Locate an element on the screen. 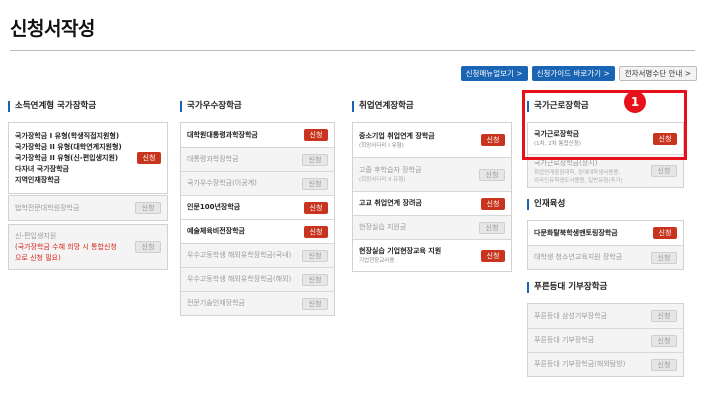 The image size is (705, 406). scholarship-item: 중소기업 취업연계 장학금 (희망사다리 I 유형) 신청 is located at coordinates (432, 140).